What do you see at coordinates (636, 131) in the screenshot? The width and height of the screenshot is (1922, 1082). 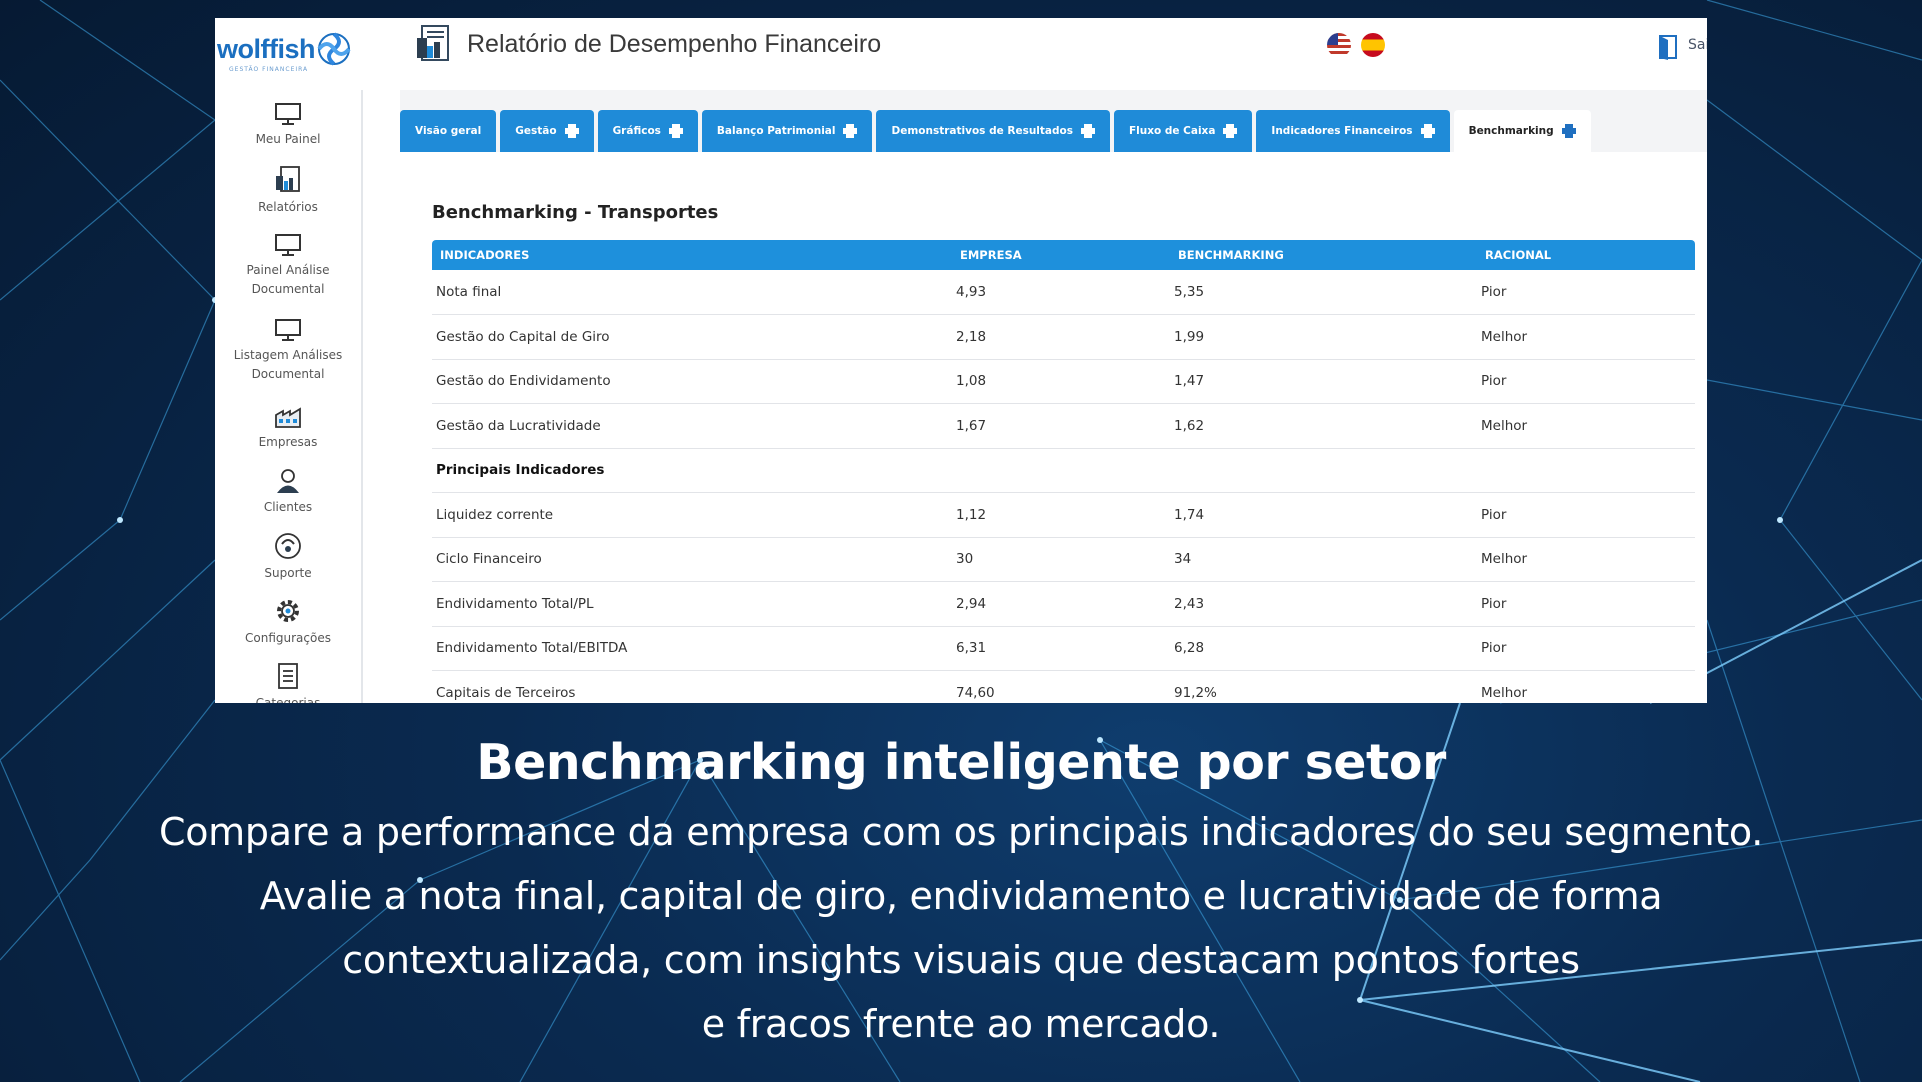 I see `tab-label: Gráficos` at bounding box center [636, 131].